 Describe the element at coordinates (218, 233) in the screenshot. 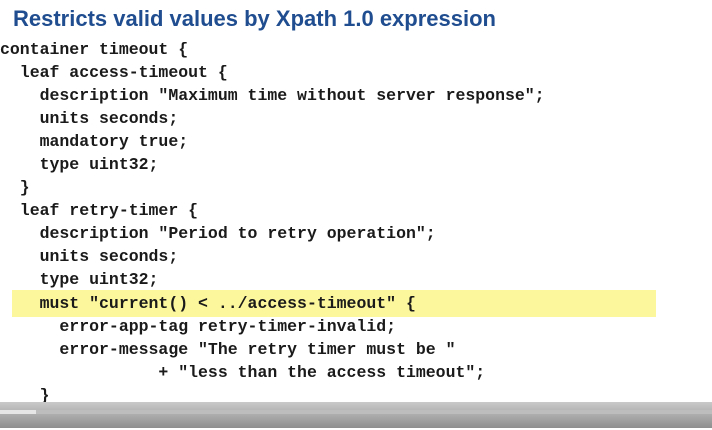

I see `code-line: description "Period to retry operation";` at that location.